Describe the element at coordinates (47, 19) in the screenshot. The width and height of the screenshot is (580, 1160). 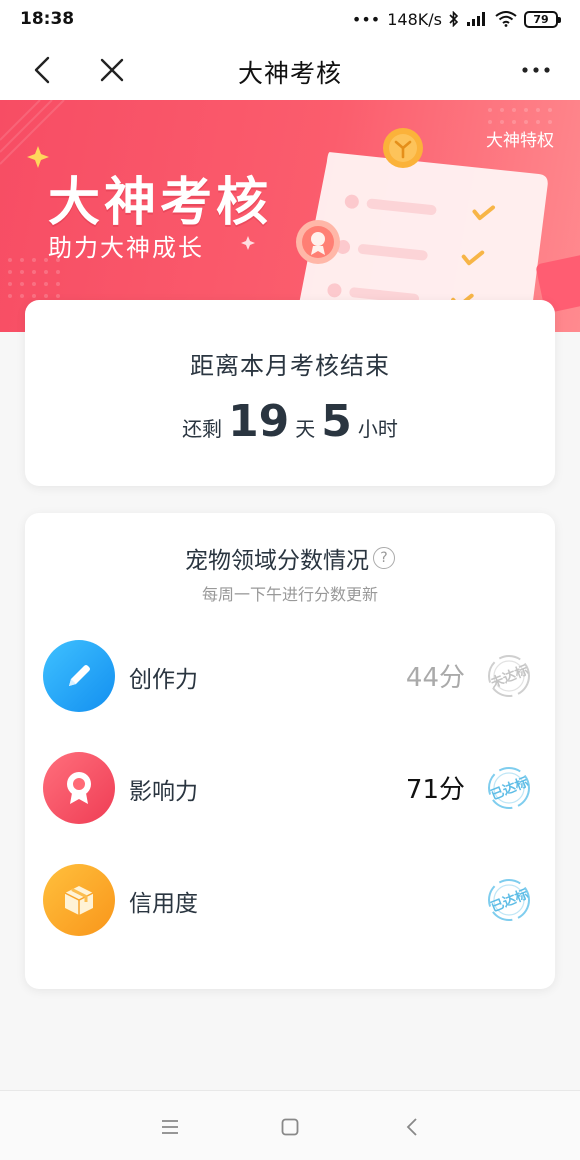
I see `status-time: 18:38` at that location.